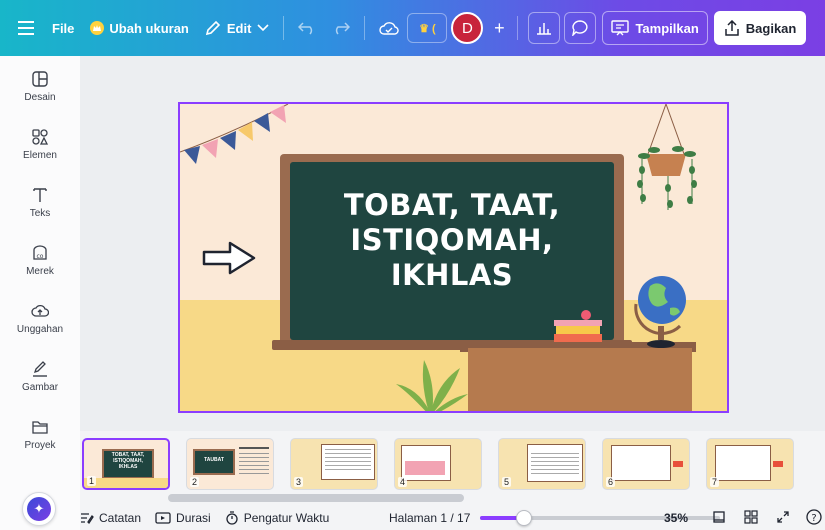 The height and width of the screenshot is (530, 825). I want to click on avatar-button: D, so click(467, 28).